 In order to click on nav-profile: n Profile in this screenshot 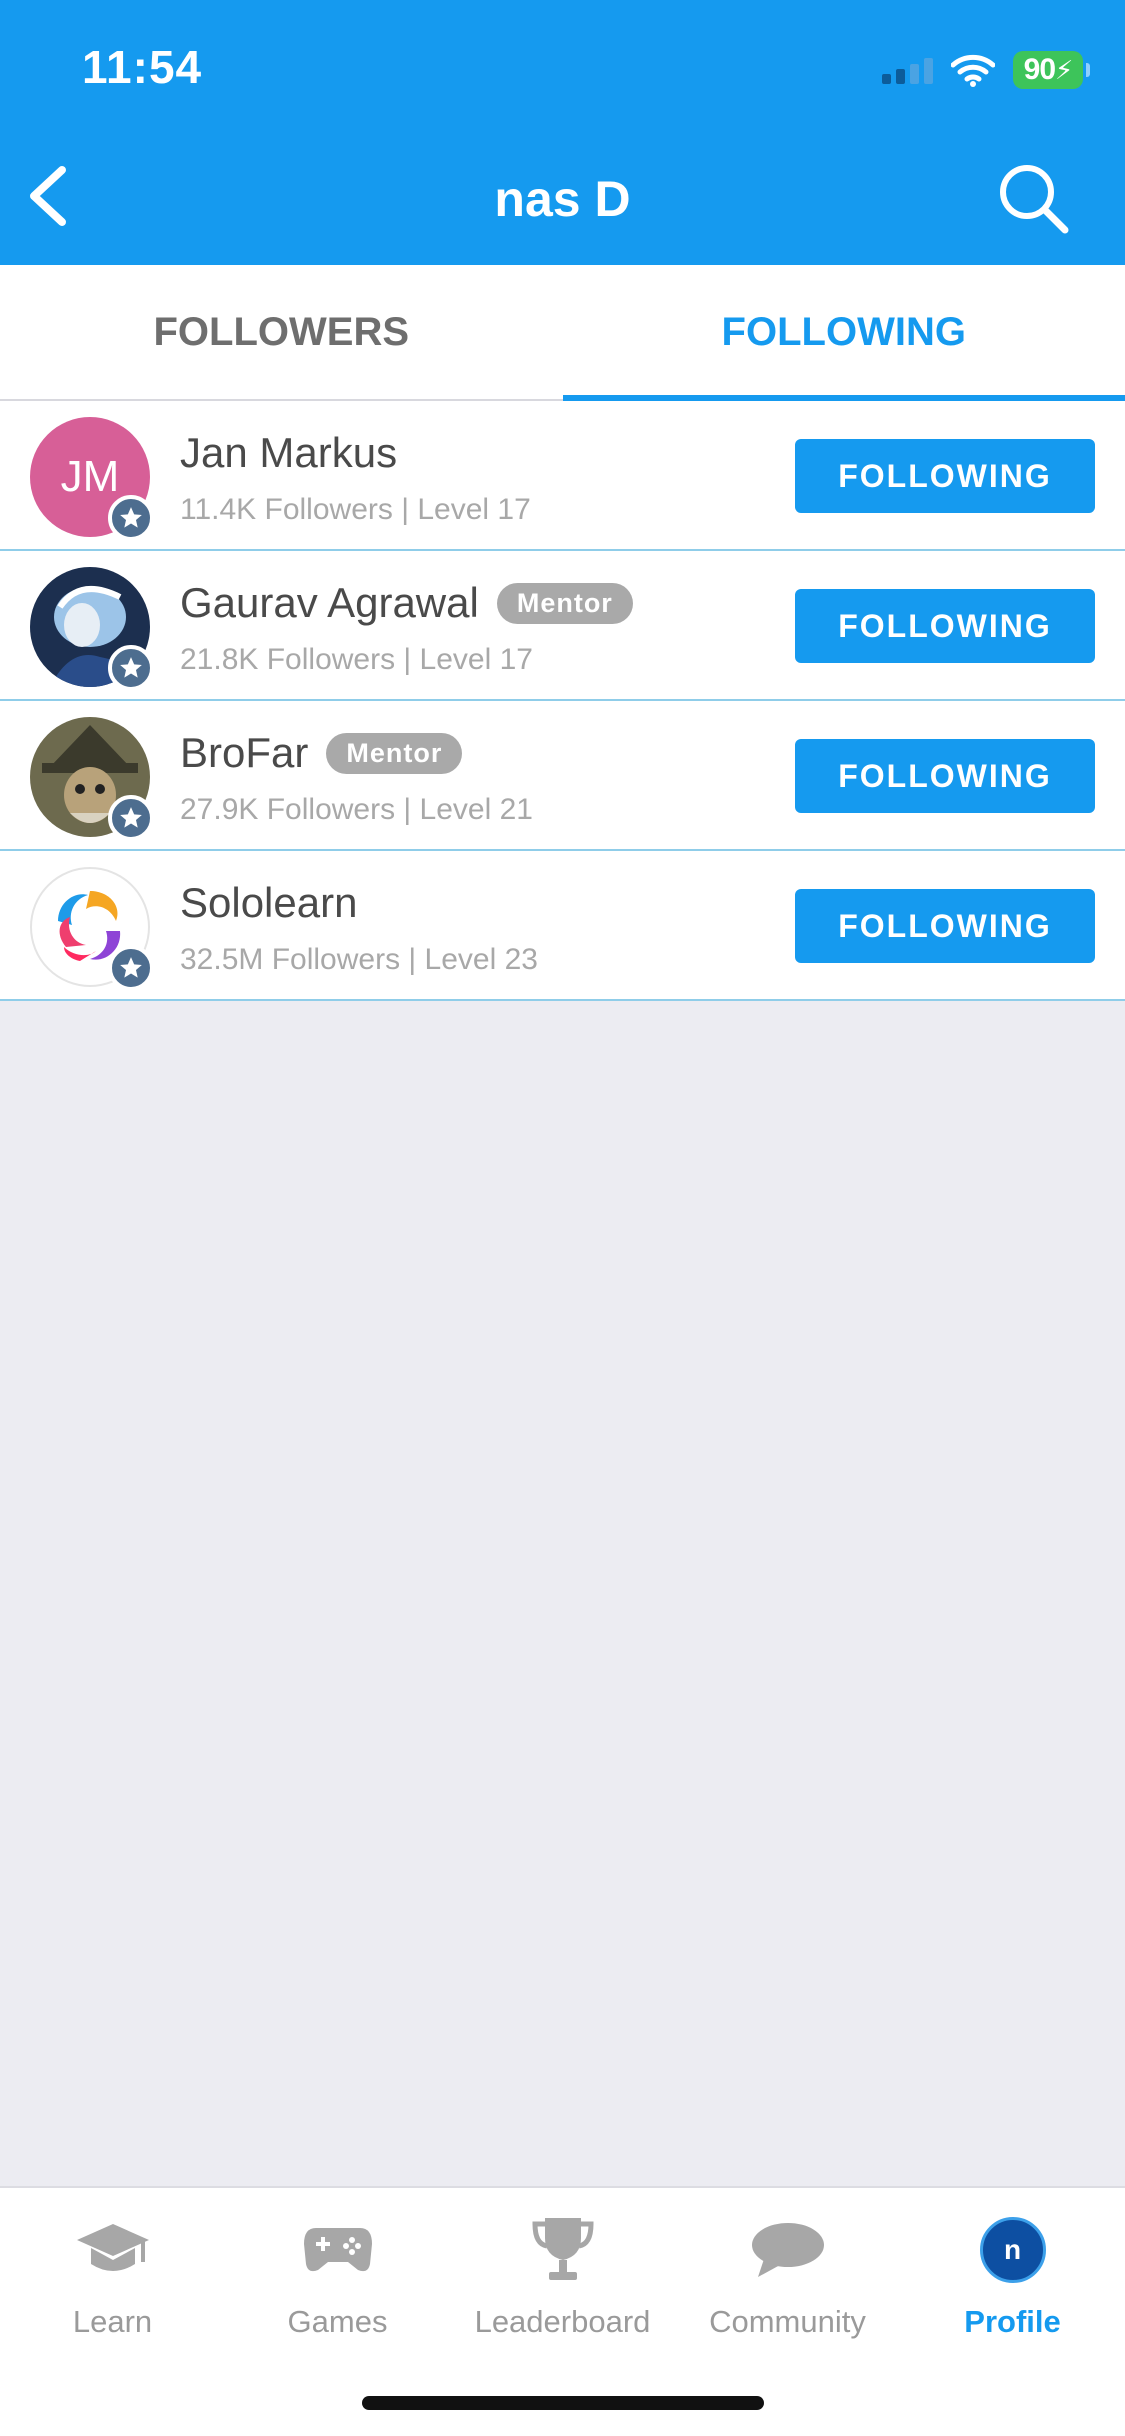, I will do `click(1012, 2312)`.